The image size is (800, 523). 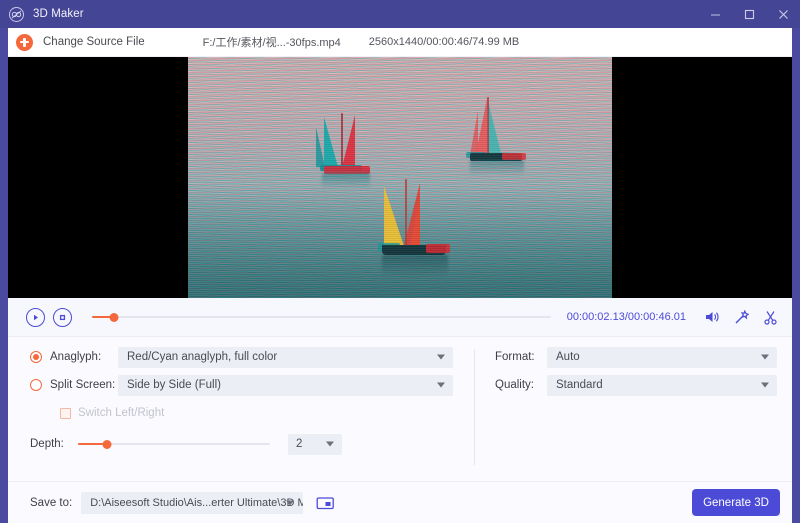 I want to click on format-select-value: Auto, so click(x=568, y=357).